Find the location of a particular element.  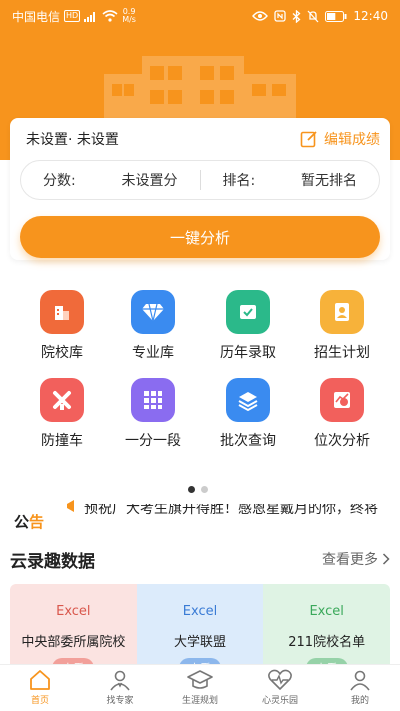

person-card-icon is located at coordinates (342, 312).